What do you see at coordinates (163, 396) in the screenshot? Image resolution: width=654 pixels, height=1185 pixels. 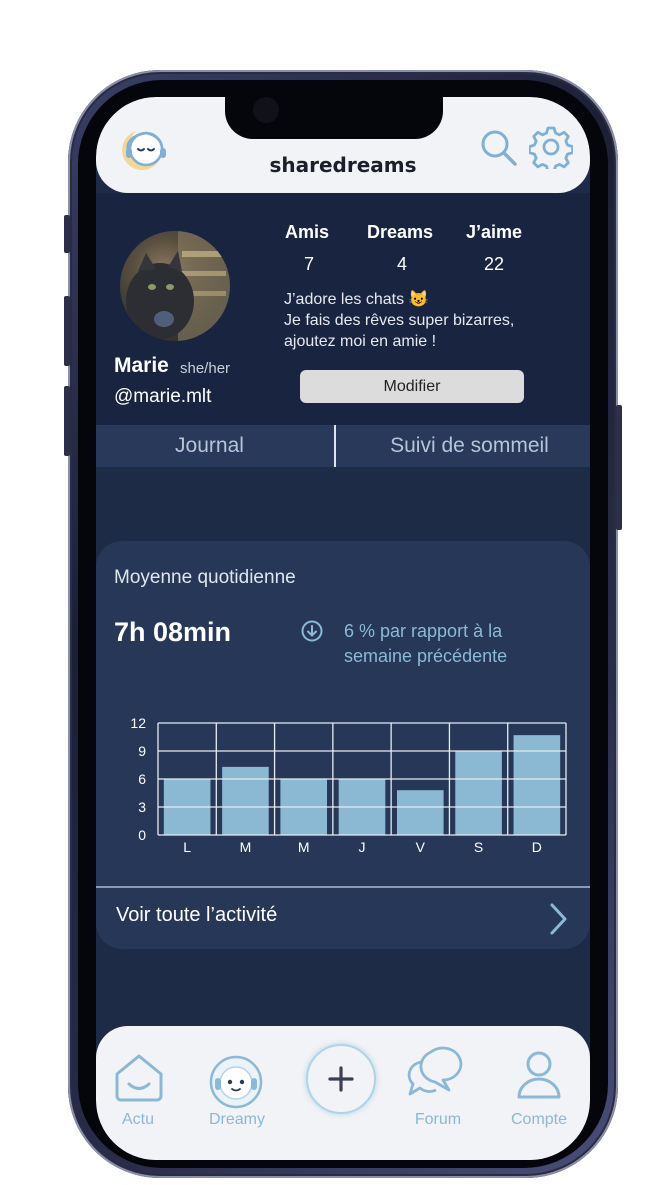 I see `profile-handle: @marie.mlt` at bounding box center [163, 396].